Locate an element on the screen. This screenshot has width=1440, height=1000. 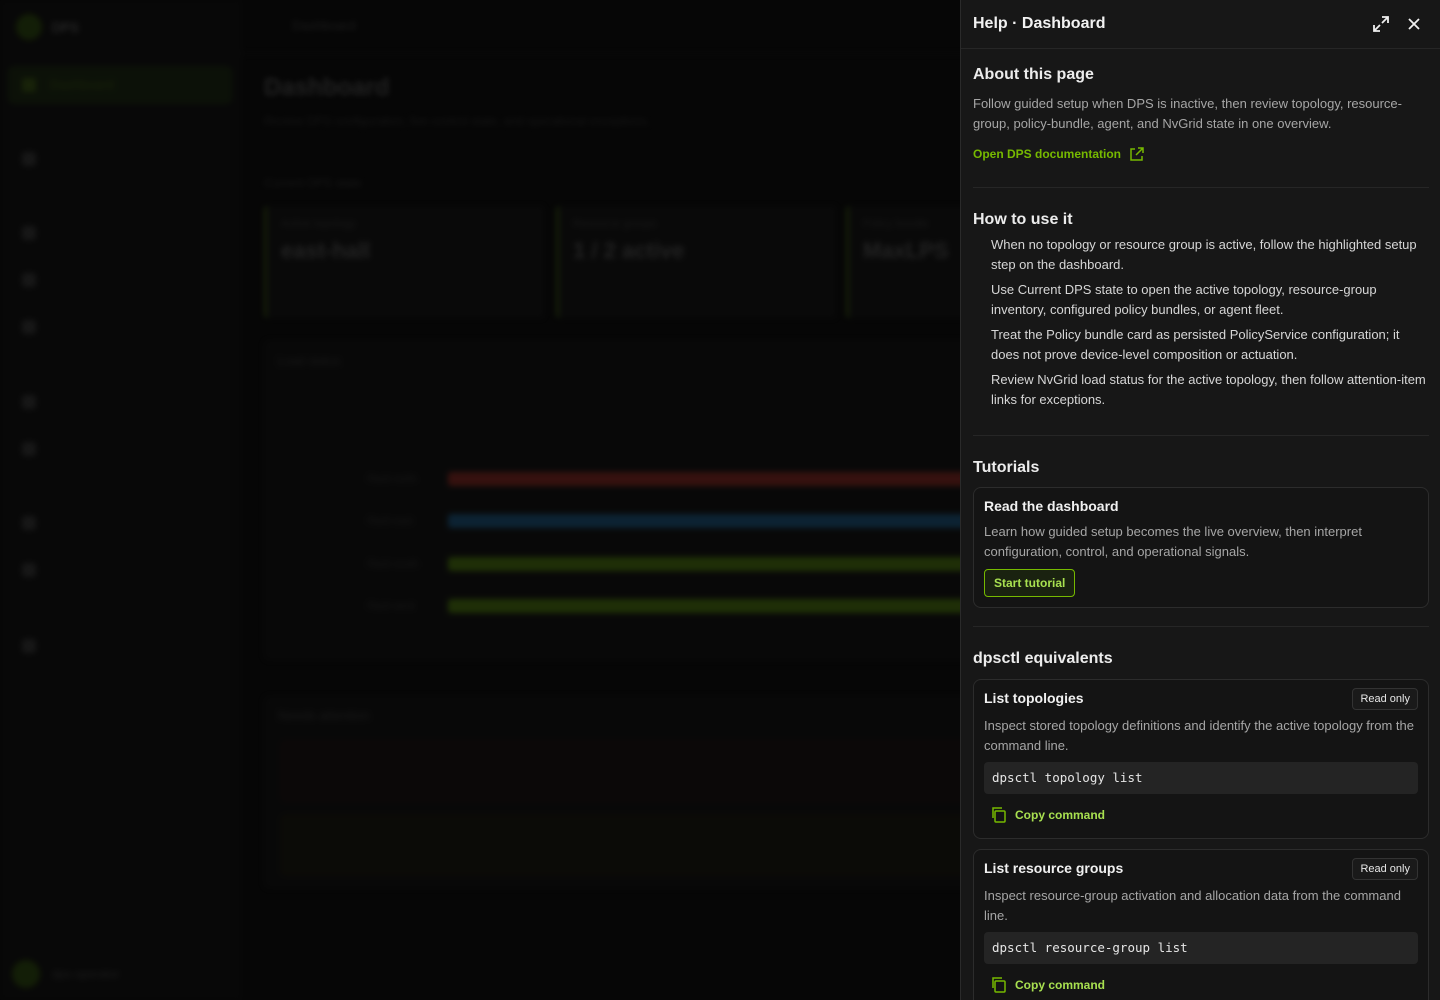
close-button is located at coordinates (1414, 24).